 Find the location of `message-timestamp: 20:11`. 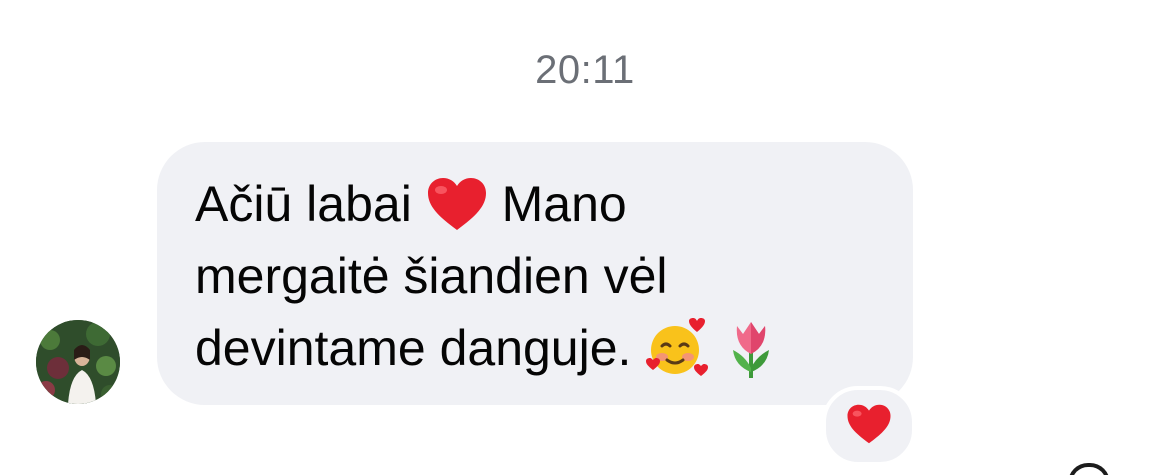

message-timestamp: 20:11 is located at coordinates (585, 70).